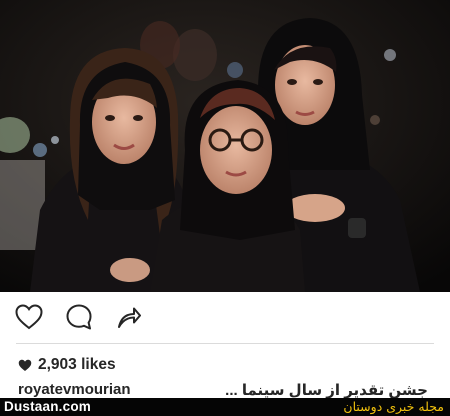 This screenshot has height=416, width=450. I want to click on comment-button, so click(79, 317).